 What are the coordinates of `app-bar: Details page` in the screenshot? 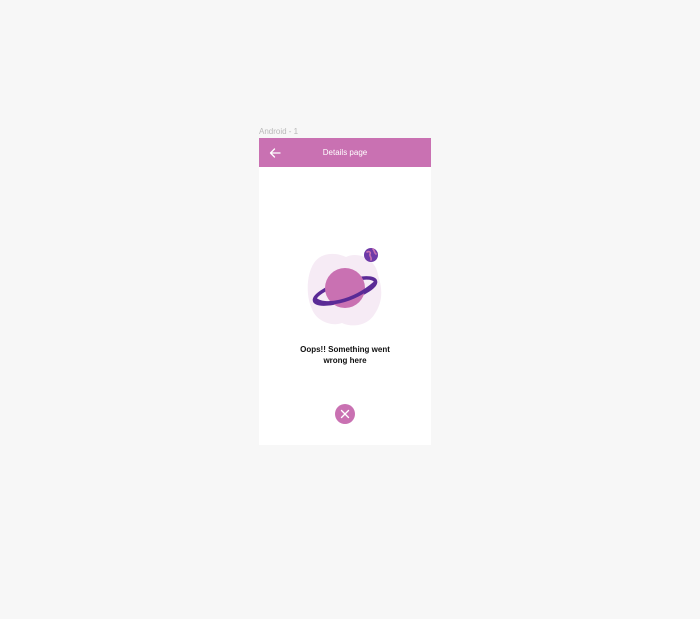 It's located at (345, 152).